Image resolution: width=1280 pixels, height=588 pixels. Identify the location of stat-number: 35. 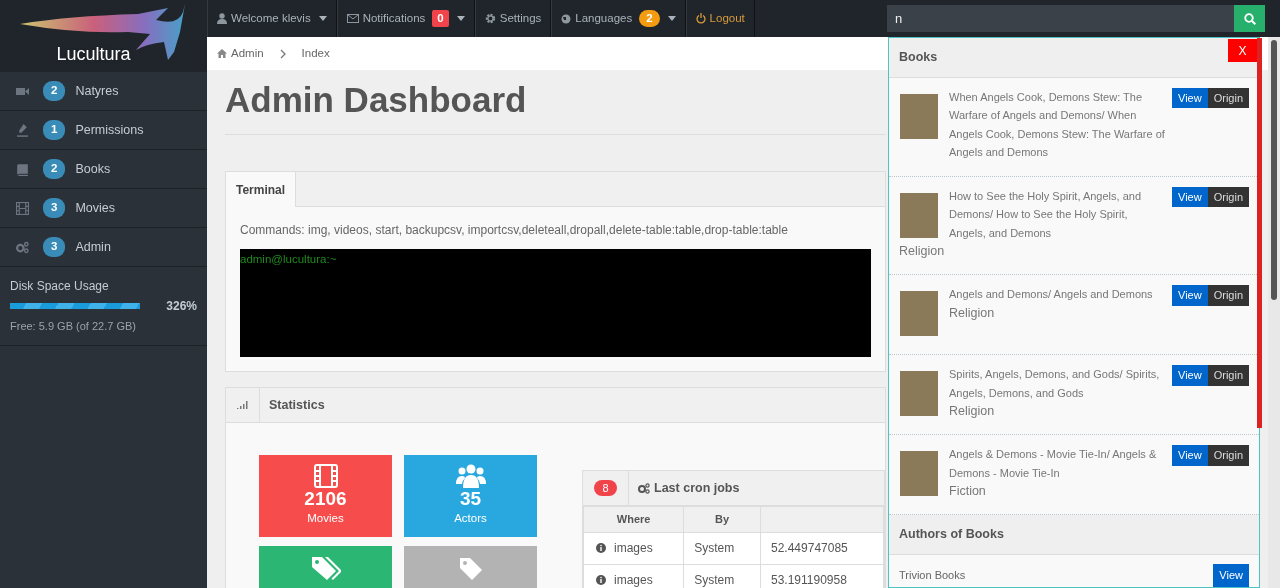
(470, 499).